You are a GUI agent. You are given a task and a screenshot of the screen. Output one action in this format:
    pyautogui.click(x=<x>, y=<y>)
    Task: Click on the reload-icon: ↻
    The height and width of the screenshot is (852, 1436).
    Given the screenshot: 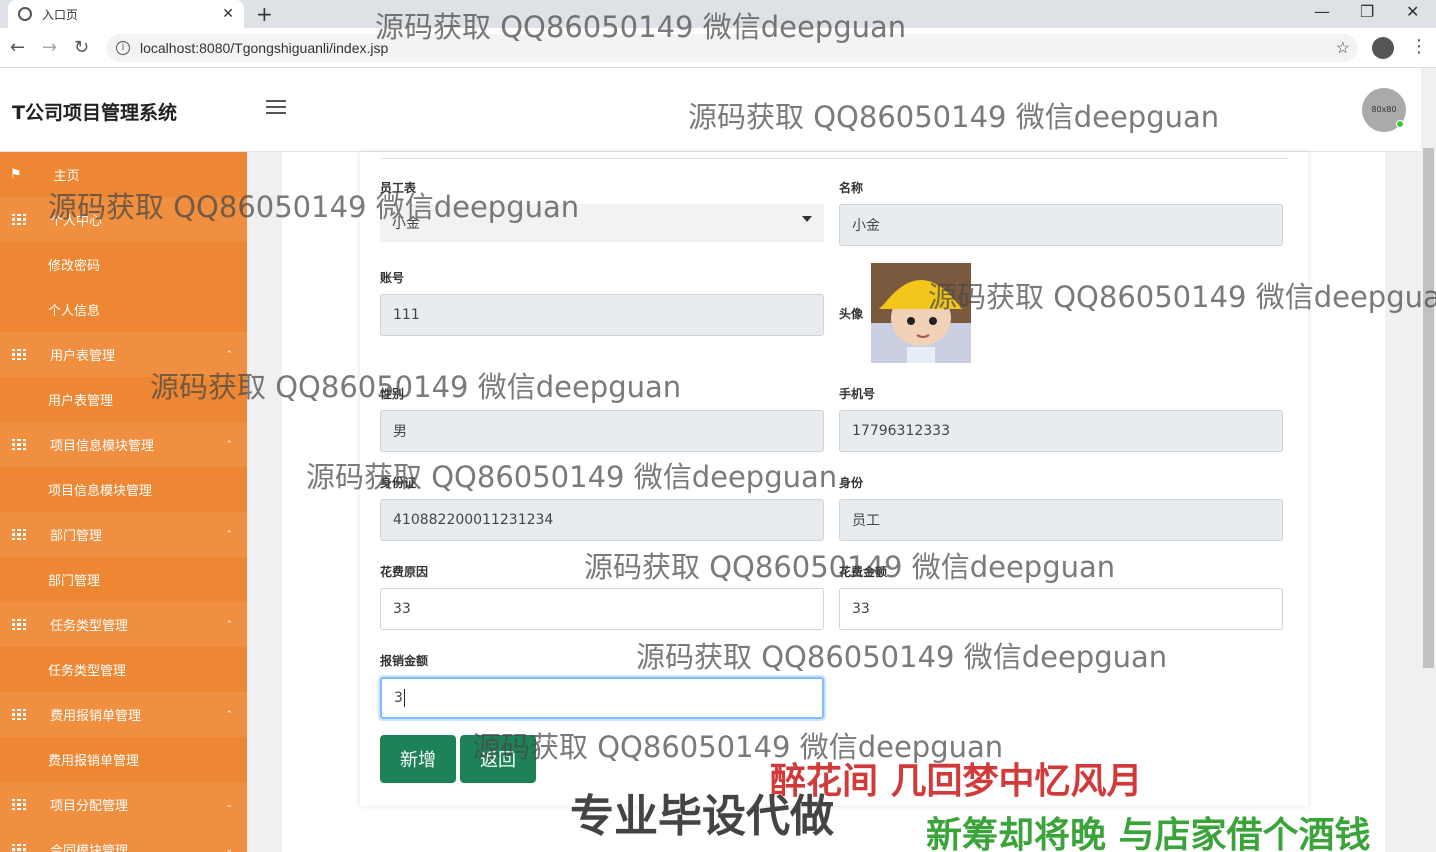 What is the action you would take?
    pyautogui.click(x=81, y=47)
    